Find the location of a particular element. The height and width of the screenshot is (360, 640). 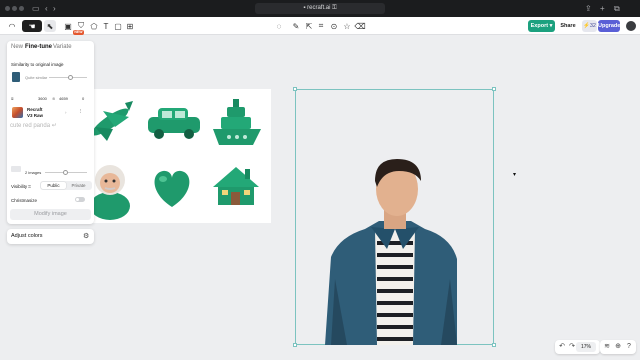

share-page-icon: ⇪ is located at coordinates (588, 8).